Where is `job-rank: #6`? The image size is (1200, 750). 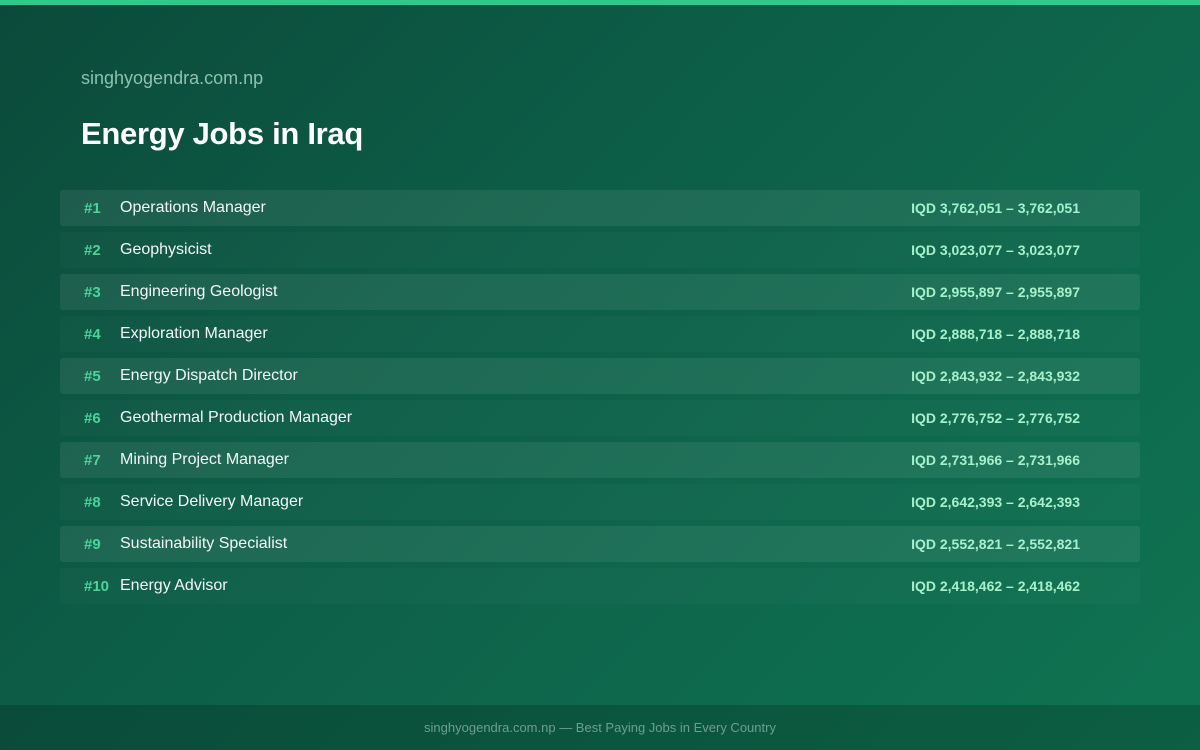 job-rank: #6 is located at coordinates (92, 418).